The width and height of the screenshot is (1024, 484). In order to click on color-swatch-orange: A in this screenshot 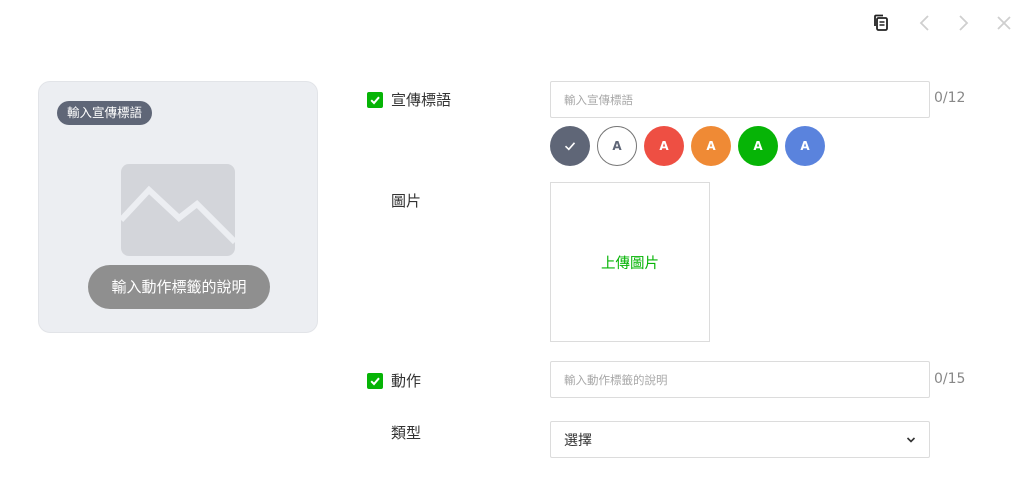, I will do `click(711, 146)`.